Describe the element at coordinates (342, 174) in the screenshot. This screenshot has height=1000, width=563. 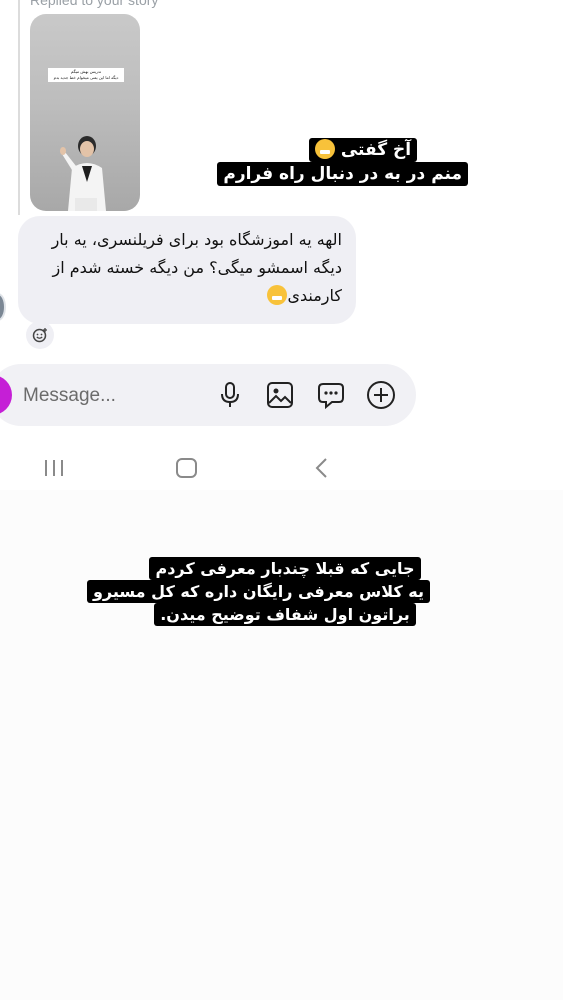
I see `overlay-top-line2: منم در به در دنبال راه فرارم` at that location.